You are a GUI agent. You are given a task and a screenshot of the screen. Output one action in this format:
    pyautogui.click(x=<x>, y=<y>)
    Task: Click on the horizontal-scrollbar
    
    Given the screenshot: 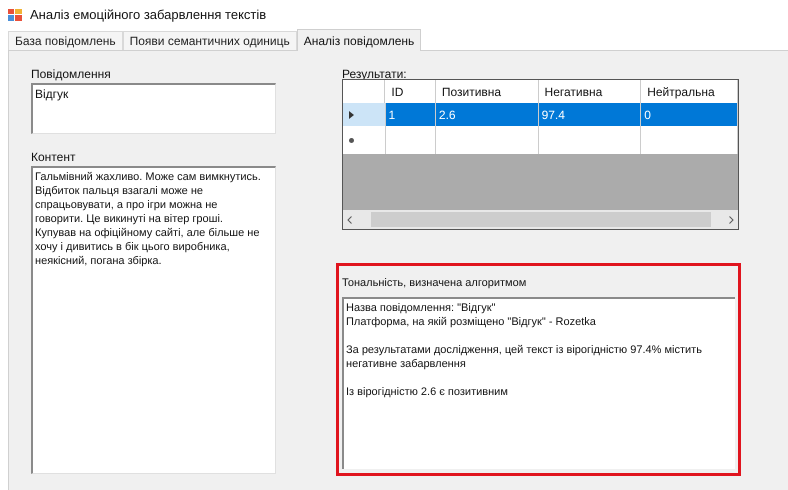 What is the action you would take?
    pyautogui.click(x=540, y=219)
    